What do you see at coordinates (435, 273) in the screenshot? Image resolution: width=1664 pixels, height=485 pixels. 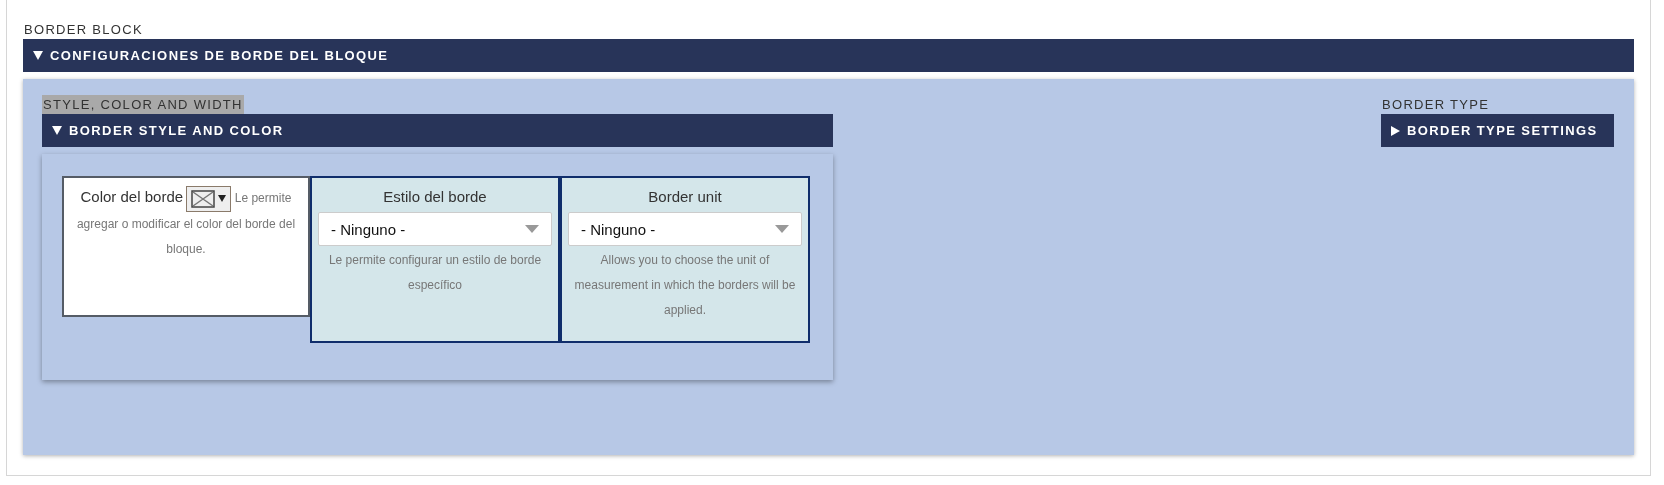 I see `help-text: Le permite configurar un estilo de borde específico` at bounding box center [435, 273].